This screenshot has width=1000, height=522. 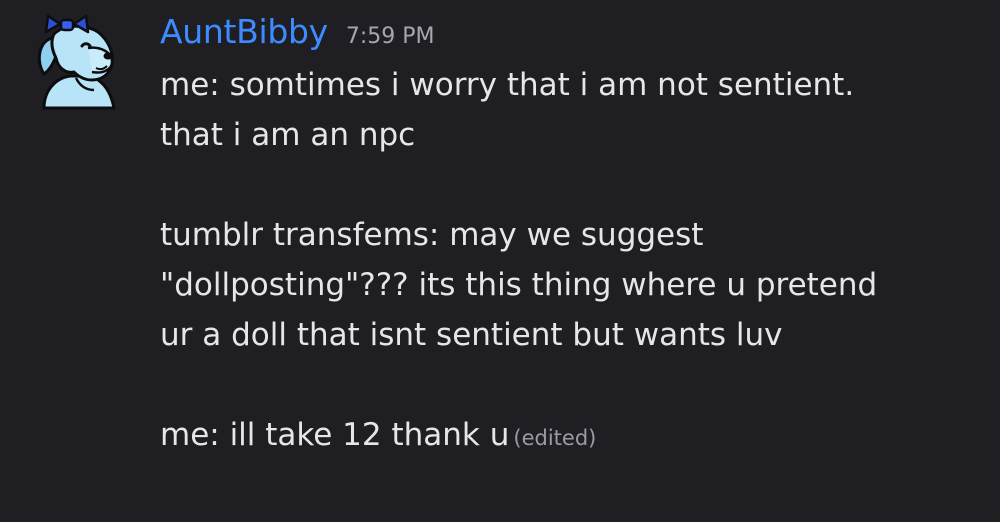 I want to click on timestamp: 7:59 PM, so click(x=390, y=36).